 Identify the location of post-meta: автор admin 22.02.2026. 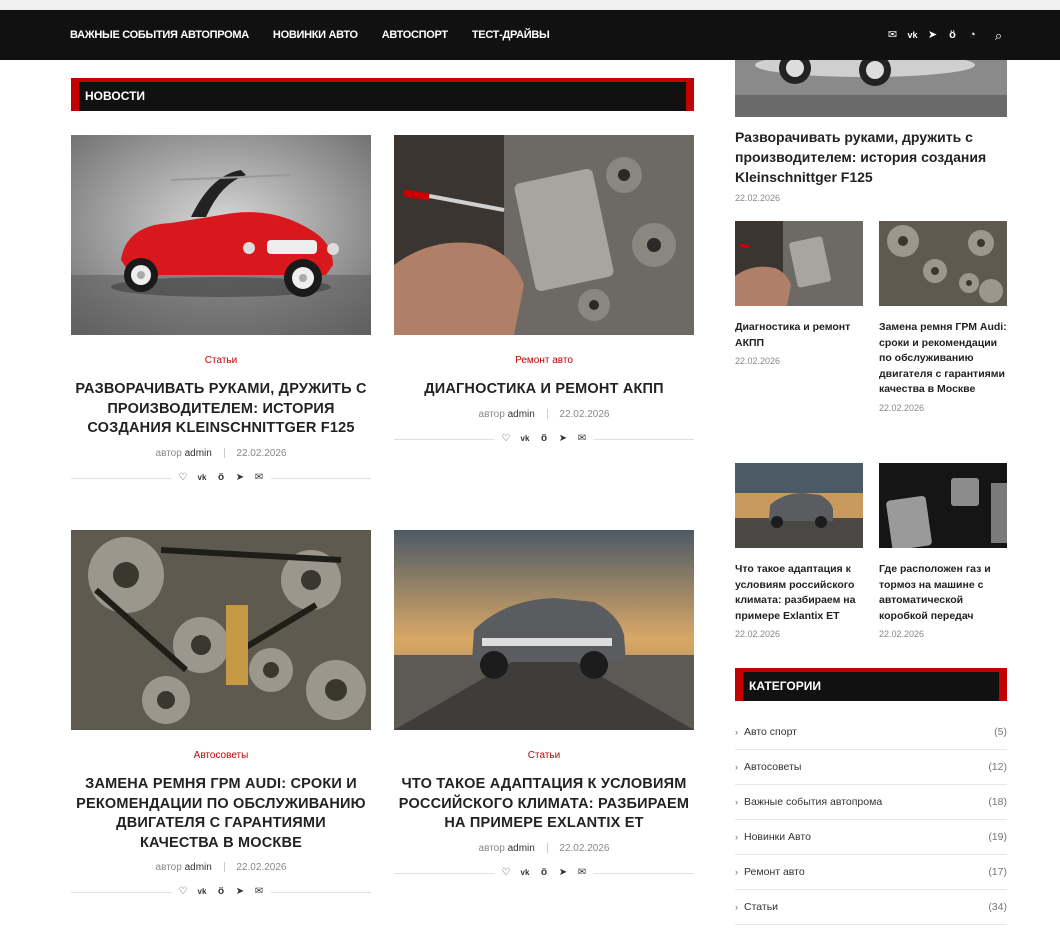
(544, 848).